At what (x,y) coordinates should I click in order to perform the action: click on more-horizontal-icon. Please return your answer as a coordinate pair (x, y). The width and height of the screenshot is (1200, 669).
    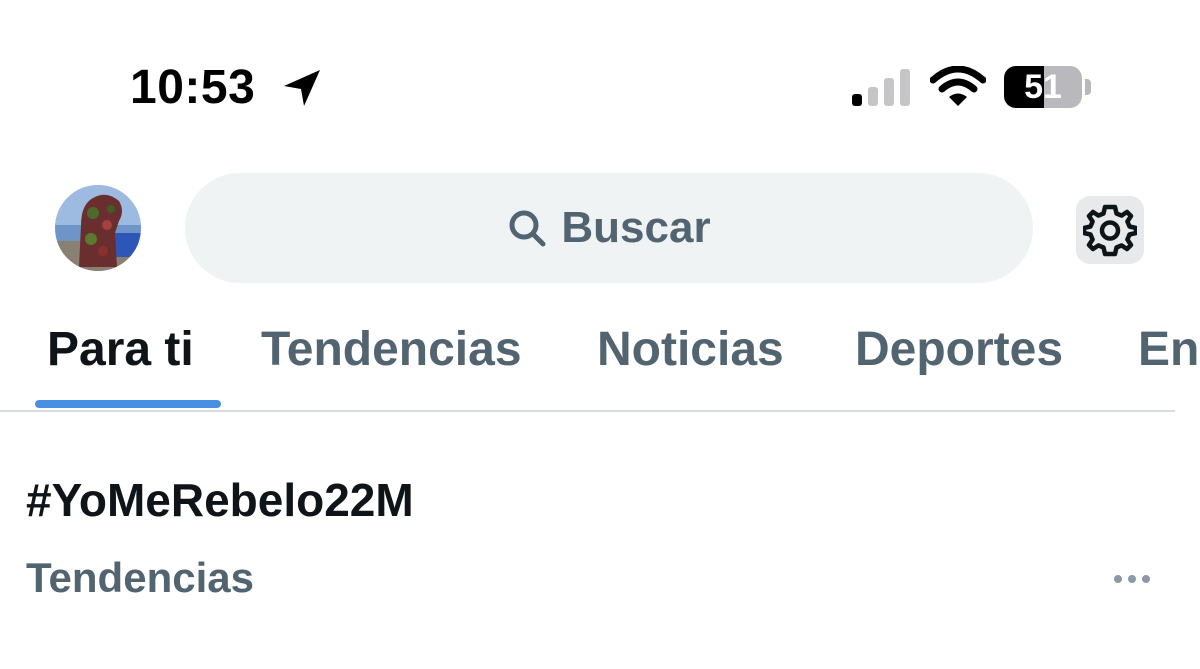
    Looking at the image, I should click on (1132, 579).